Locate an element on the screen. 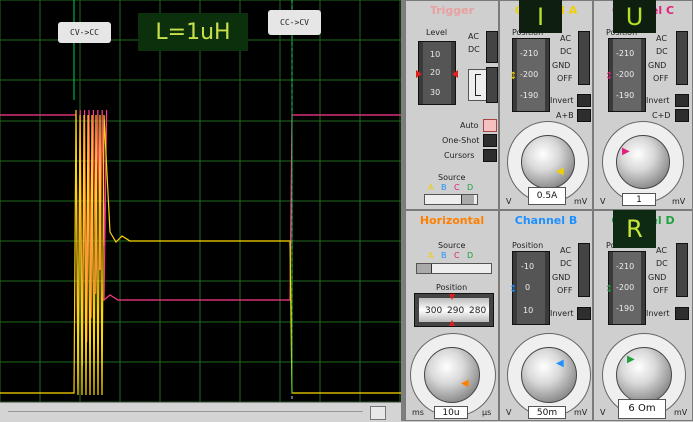 This screenshot has height=422, width=693. channel-c-position-slider: -210 -200 -190 ↕ is located at coordinates (625, 75).